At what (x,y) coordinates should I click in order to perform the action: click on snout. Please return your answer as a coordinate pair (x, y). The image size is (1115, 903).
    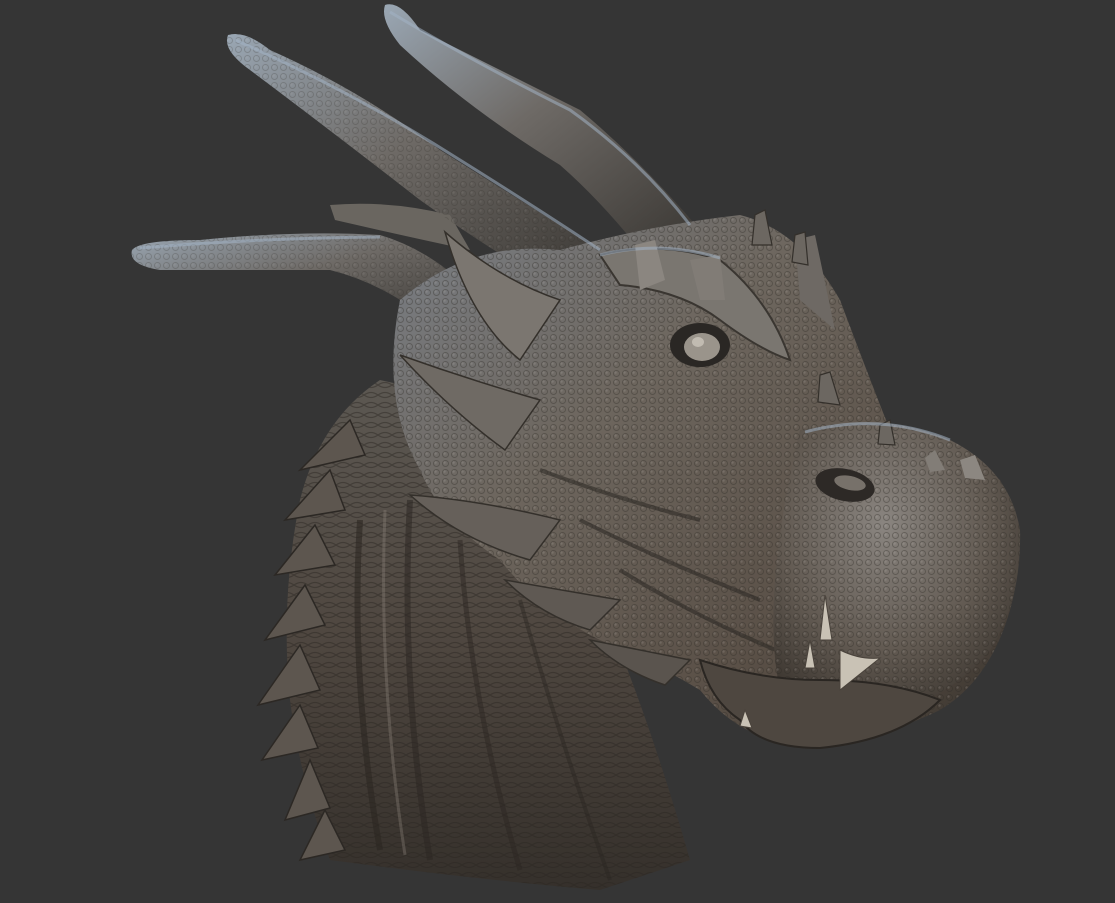
    Looking at the image, I should click on (897, 569).